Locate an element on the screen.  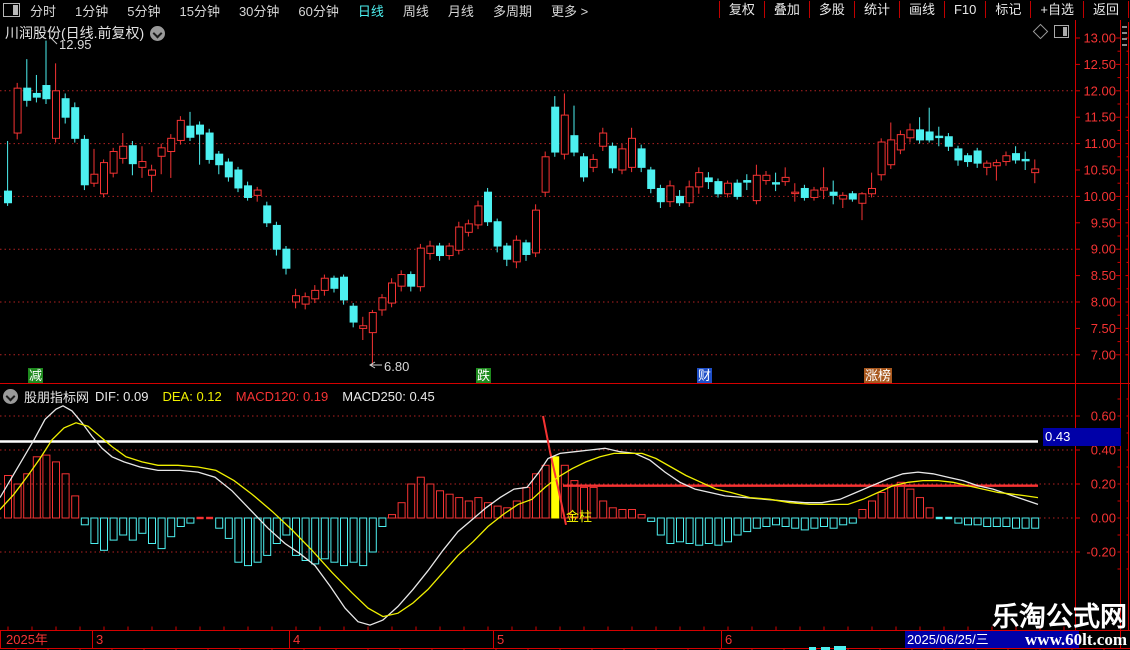
toolbar-button-4: 画线 is located at coordinates (921, 9).